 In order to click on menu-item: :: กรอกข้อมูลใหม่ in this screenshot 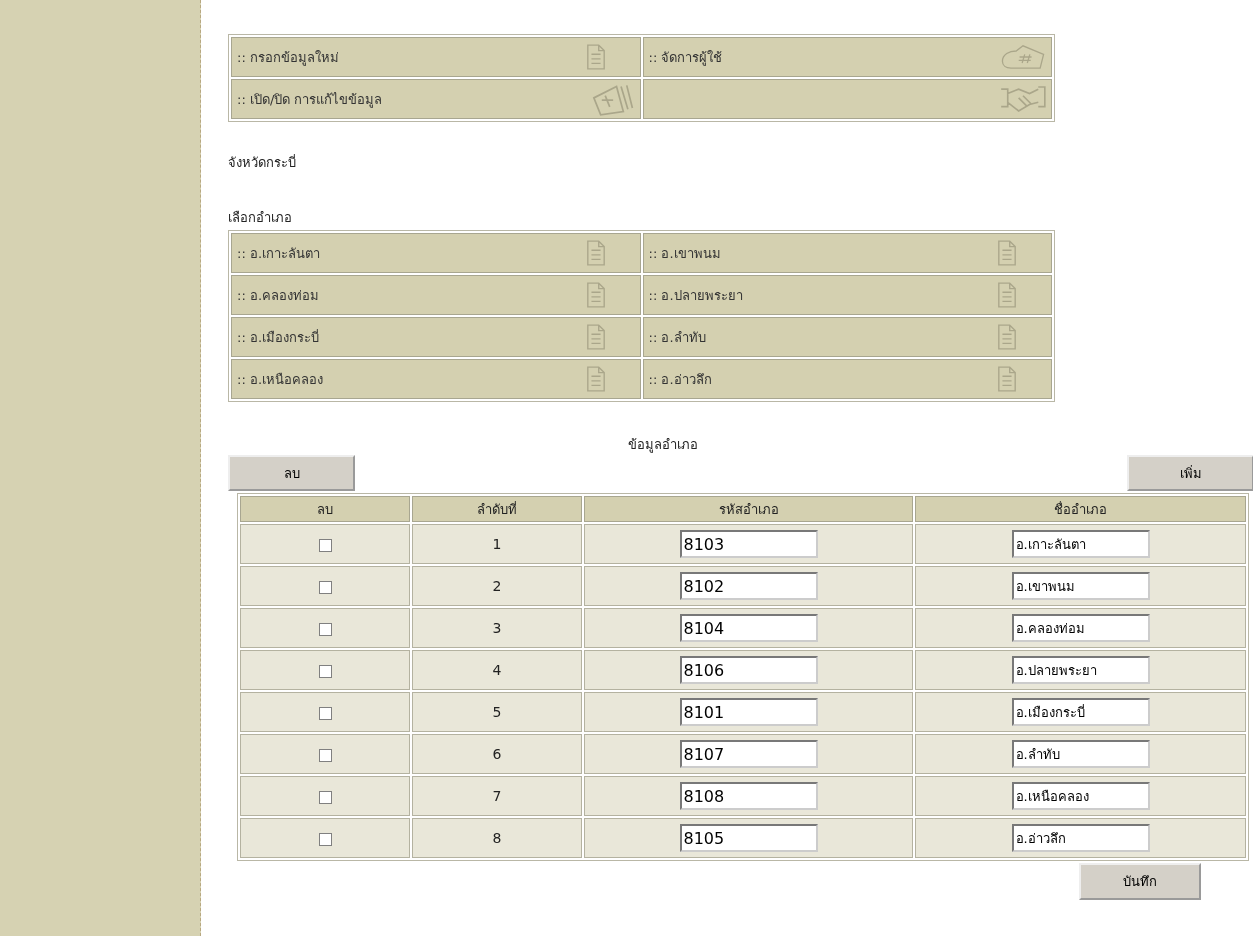, I will do `click(436, 57)`.